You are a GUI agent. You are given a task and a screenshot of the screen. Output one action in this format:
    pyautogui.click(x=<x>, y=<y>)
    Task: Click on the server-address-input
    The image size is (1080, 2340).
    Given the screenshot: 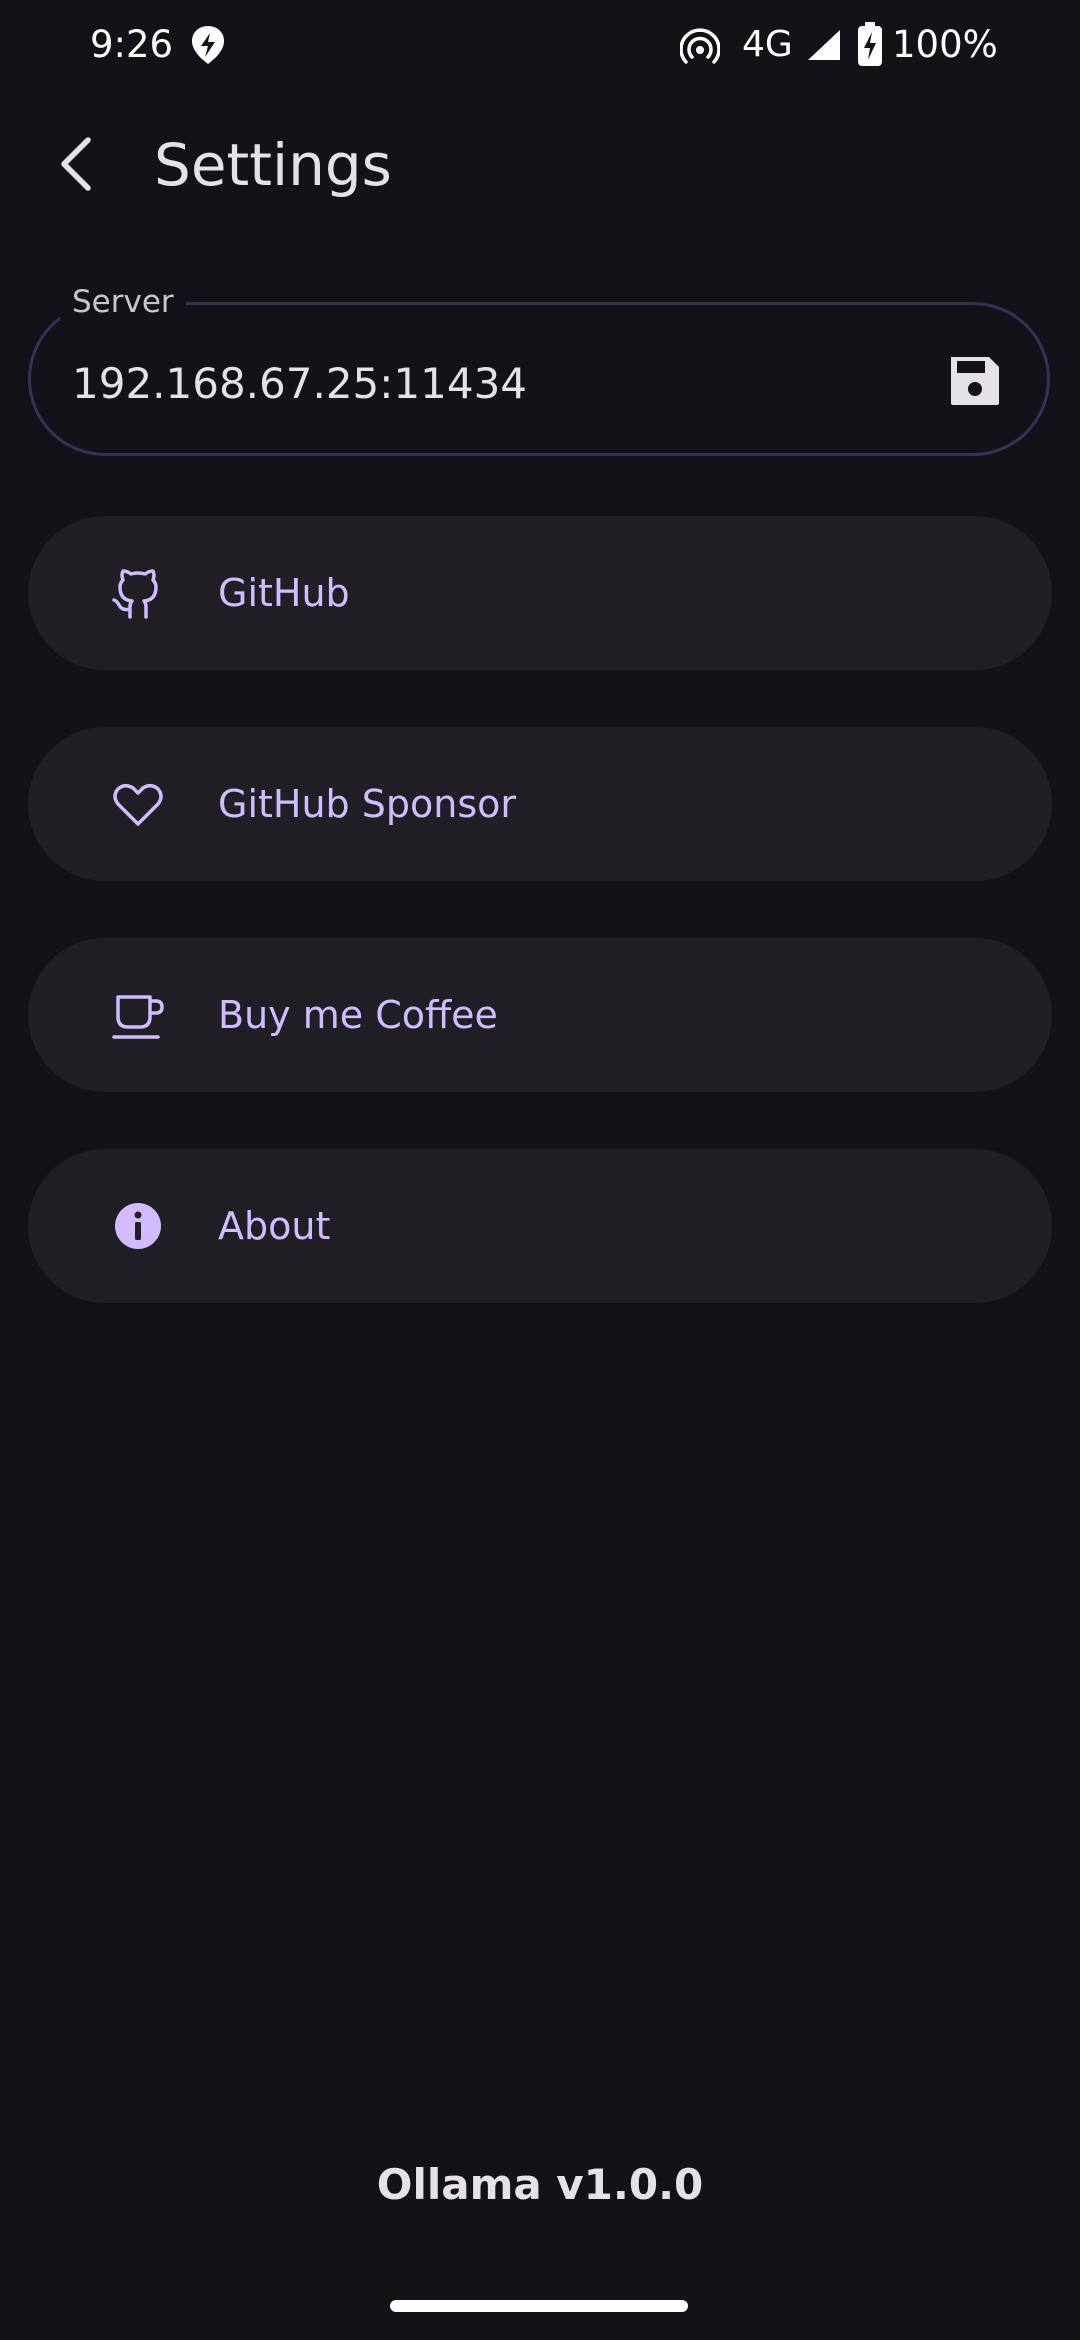 What is the action you would take?
    pyautogui.click(x=482, y=383)
    